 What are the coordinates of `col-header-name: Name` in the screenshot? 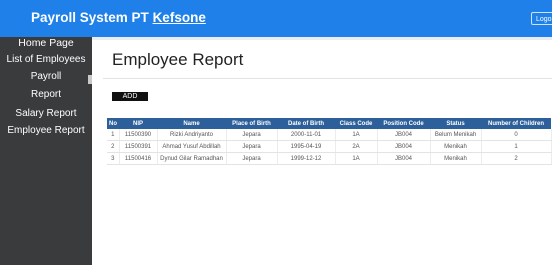 It's located at (191, 123).